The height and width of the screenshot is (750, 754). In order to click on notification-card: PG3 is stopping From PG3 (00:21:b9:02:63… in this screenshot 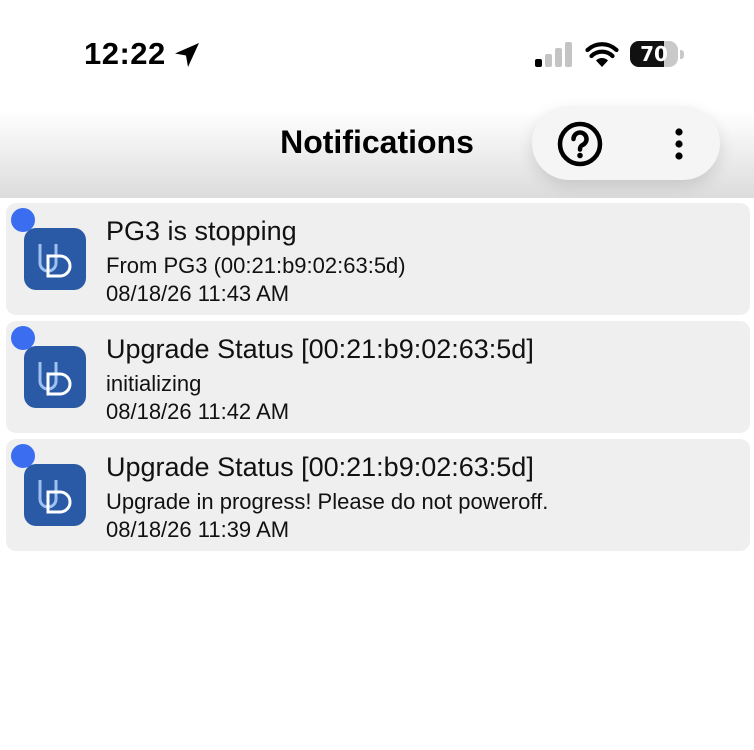, I will do `click(378, 259)`.